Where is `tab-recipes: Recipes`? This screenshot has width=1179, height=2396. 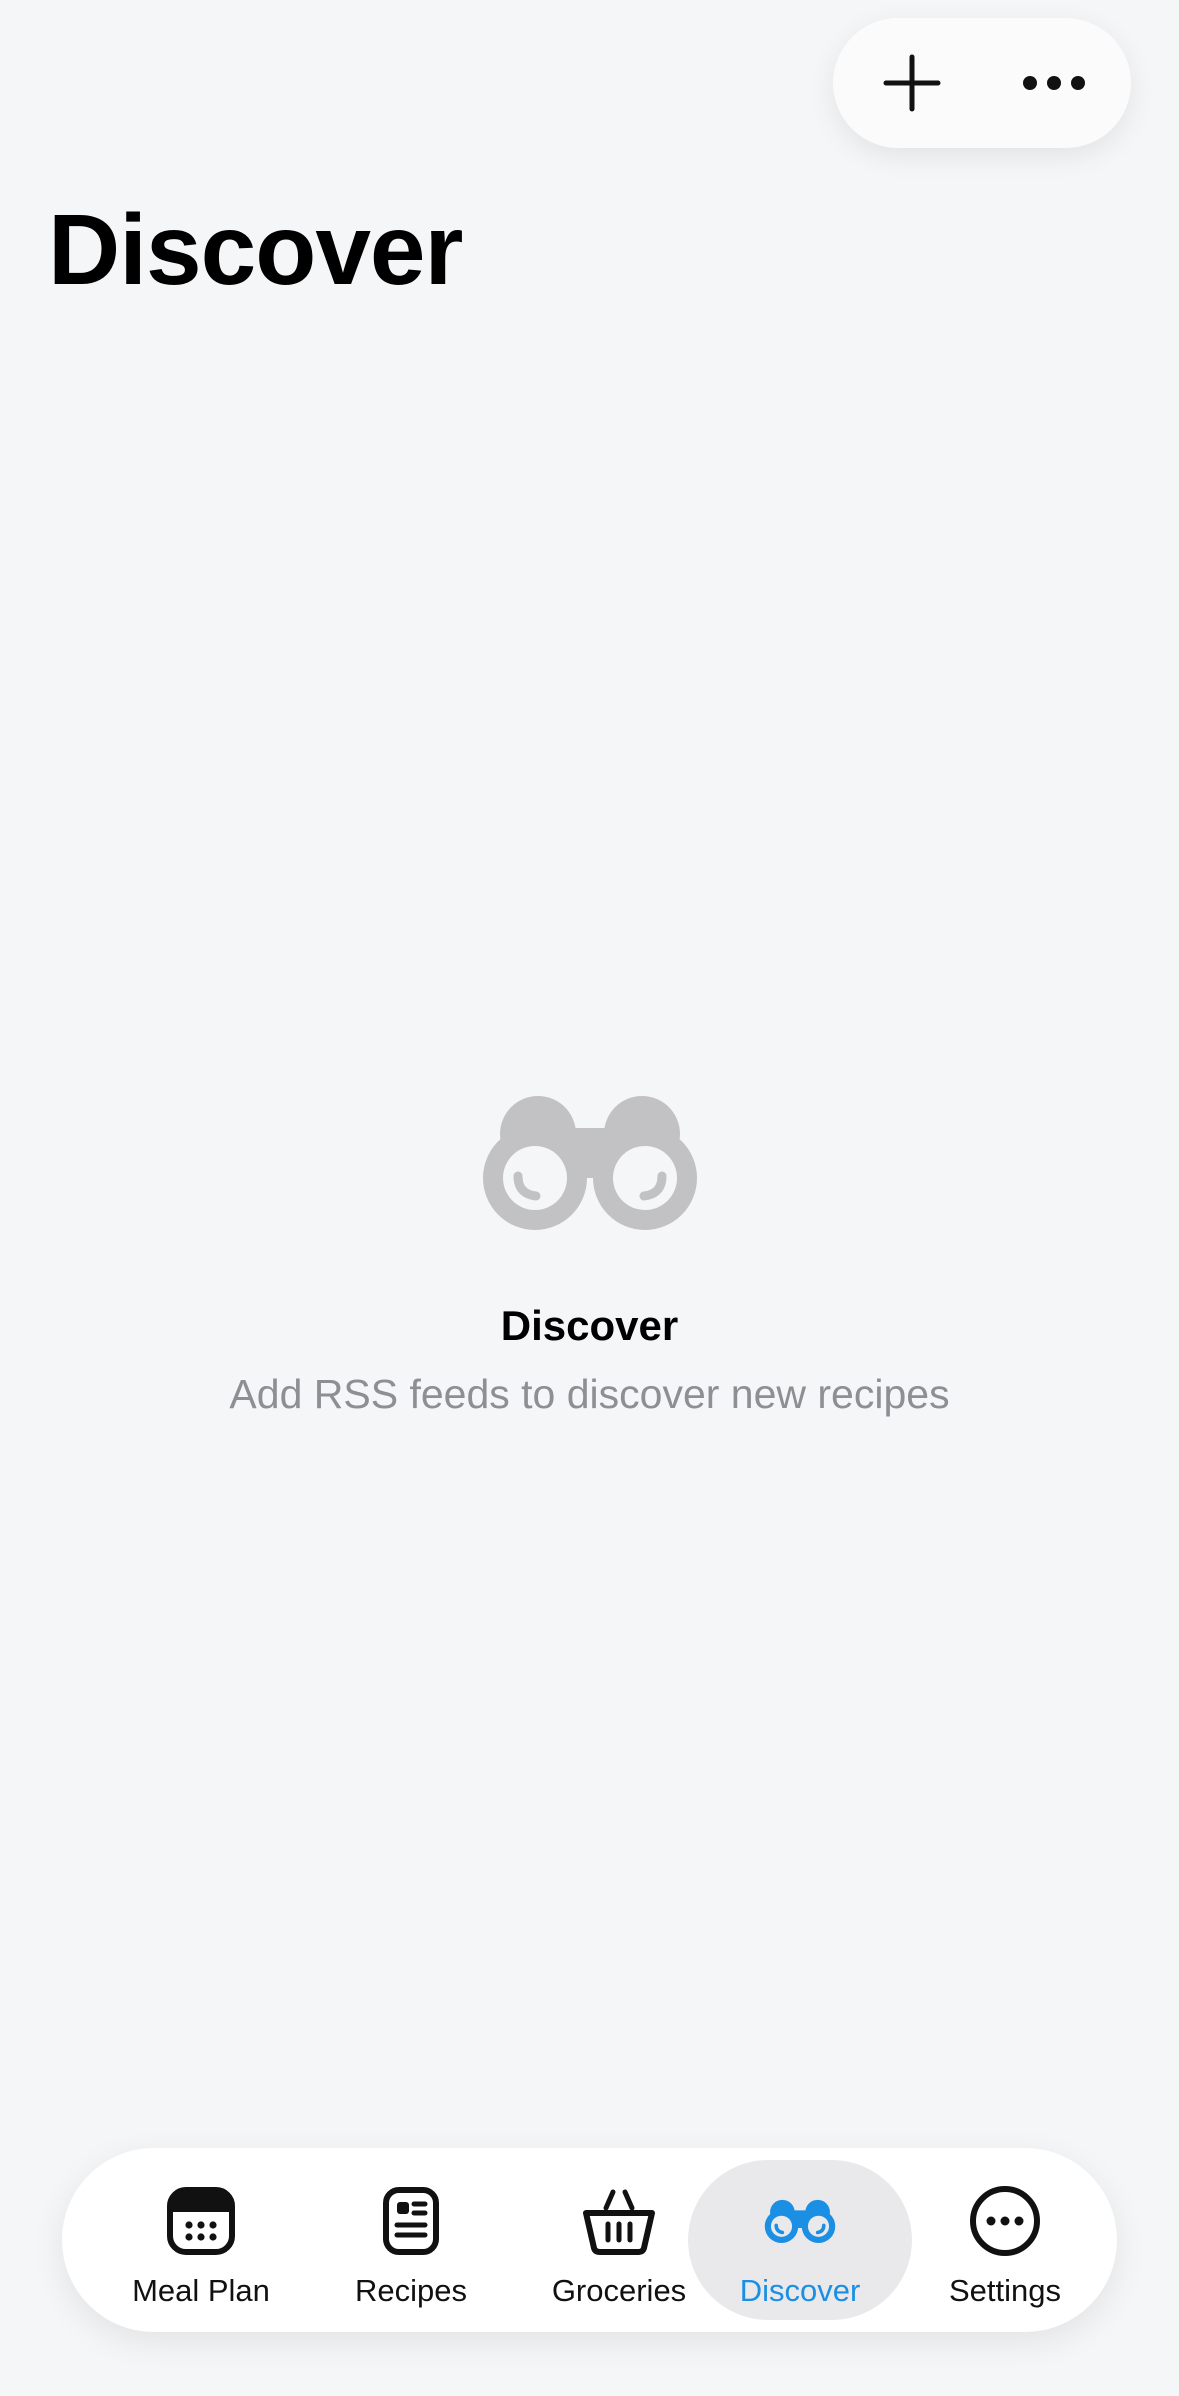 tab-recipes: Recipes is located at coordinates (411, 2240).